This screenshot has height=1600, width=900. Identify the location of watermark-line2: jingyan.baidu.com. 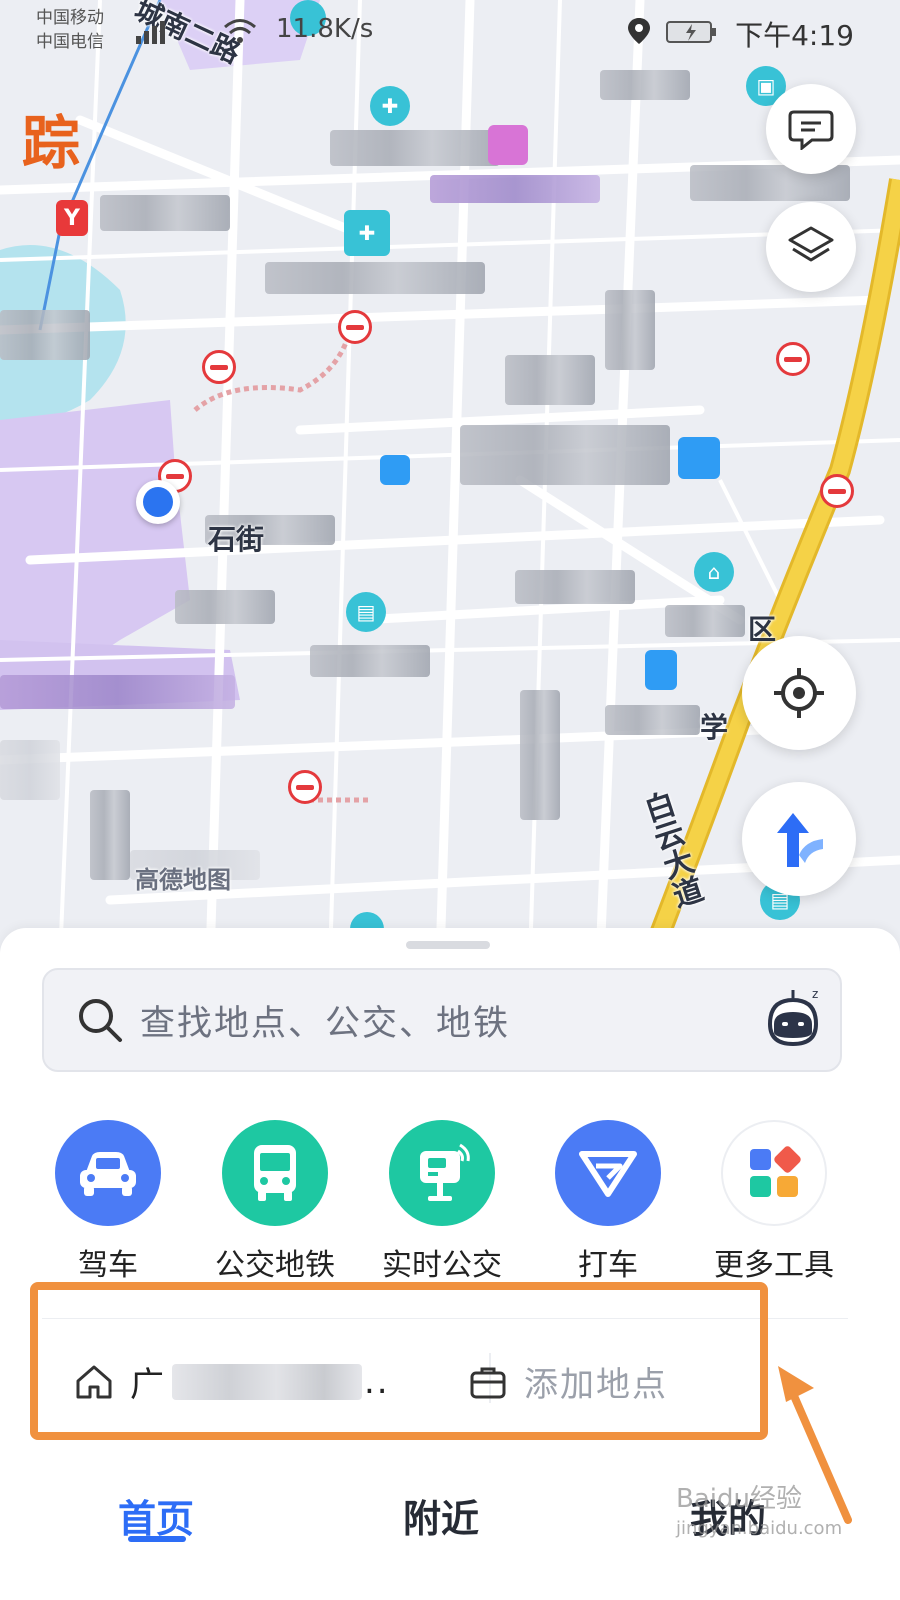
(759, 1528).